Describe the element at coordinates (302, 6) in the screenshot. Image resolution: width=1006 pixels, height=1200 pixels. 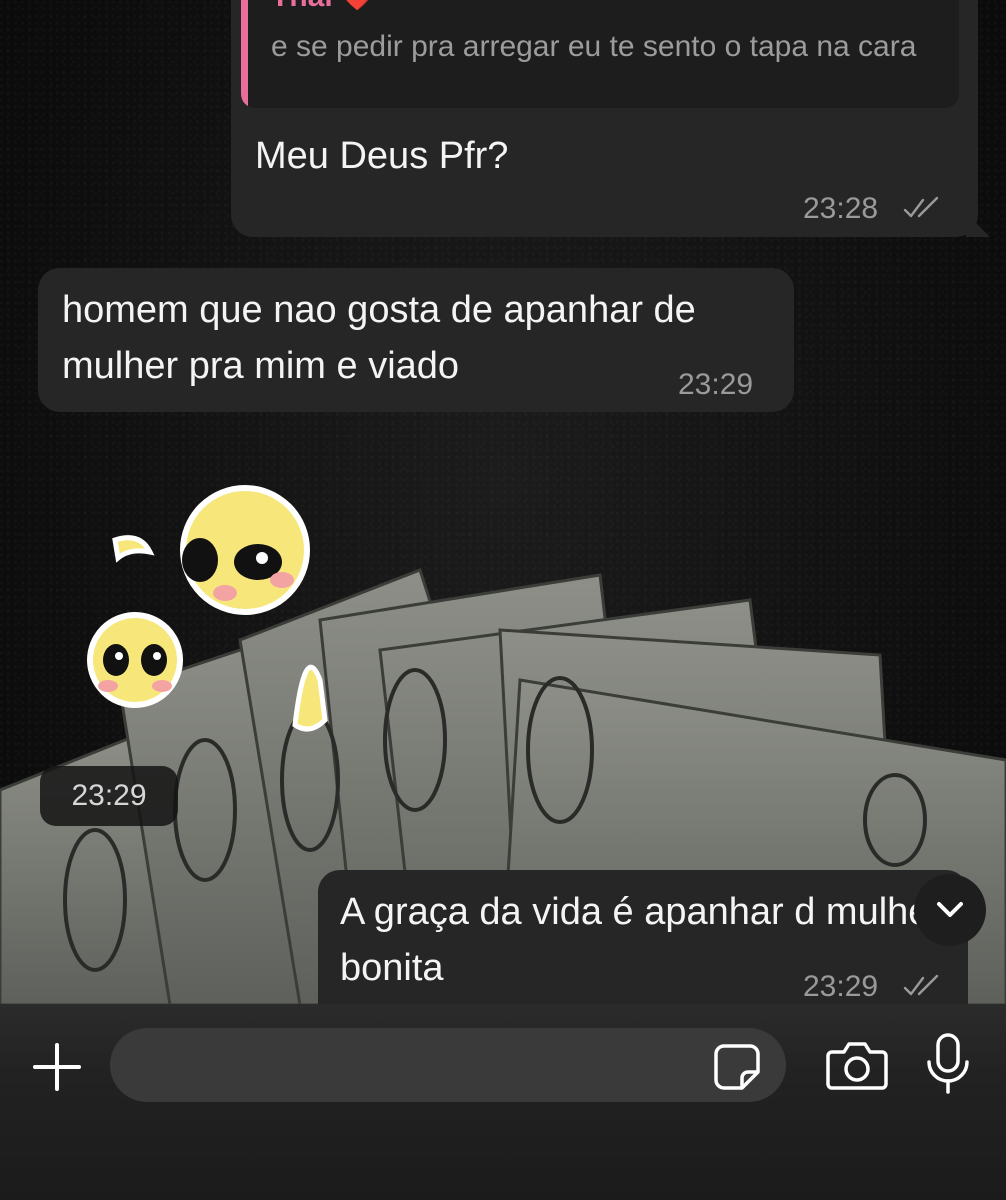
I see `reply-author-name: Thai` at that location.